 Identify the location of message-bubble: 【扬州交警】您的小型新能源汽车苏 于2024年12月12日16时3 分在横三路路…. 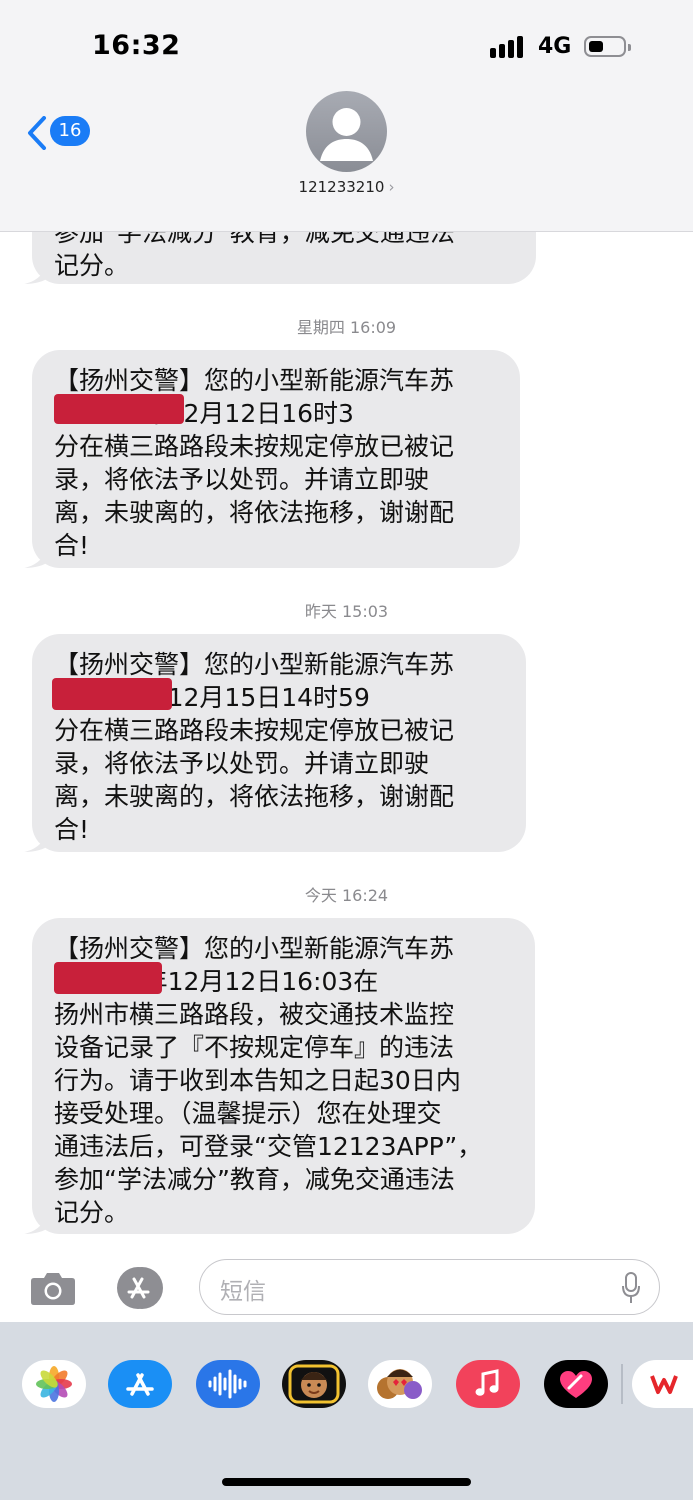
(272, 459).